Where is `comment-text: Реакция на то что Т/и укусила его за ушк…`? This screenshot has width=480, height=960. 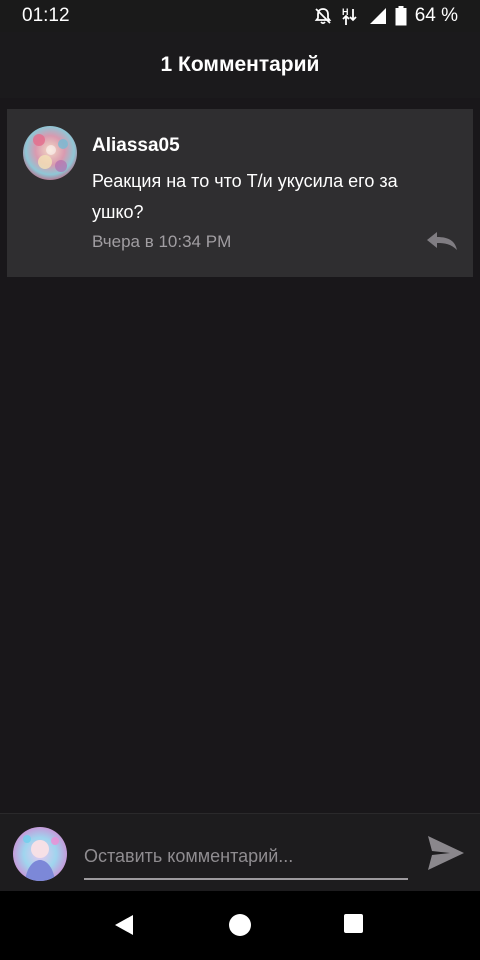 comment-text: Реакция на то что Т/и укусила его за ушк… is located at coordinates (245, 196).